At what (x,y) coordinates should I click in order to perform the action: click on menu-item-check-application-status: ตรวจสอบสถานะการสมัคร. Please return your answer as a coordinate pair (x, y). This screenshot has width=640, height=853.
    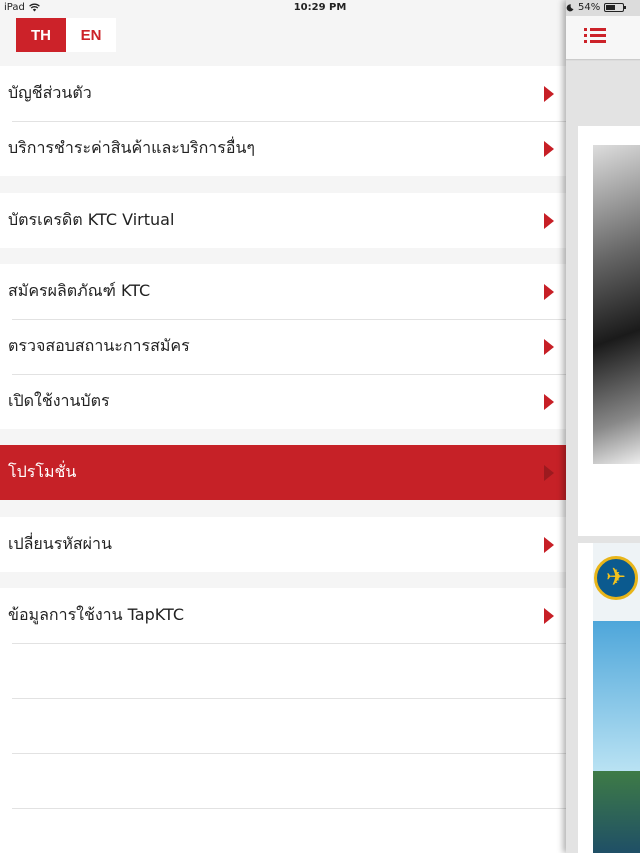
    Looking at the image, I should click on (283, 346).